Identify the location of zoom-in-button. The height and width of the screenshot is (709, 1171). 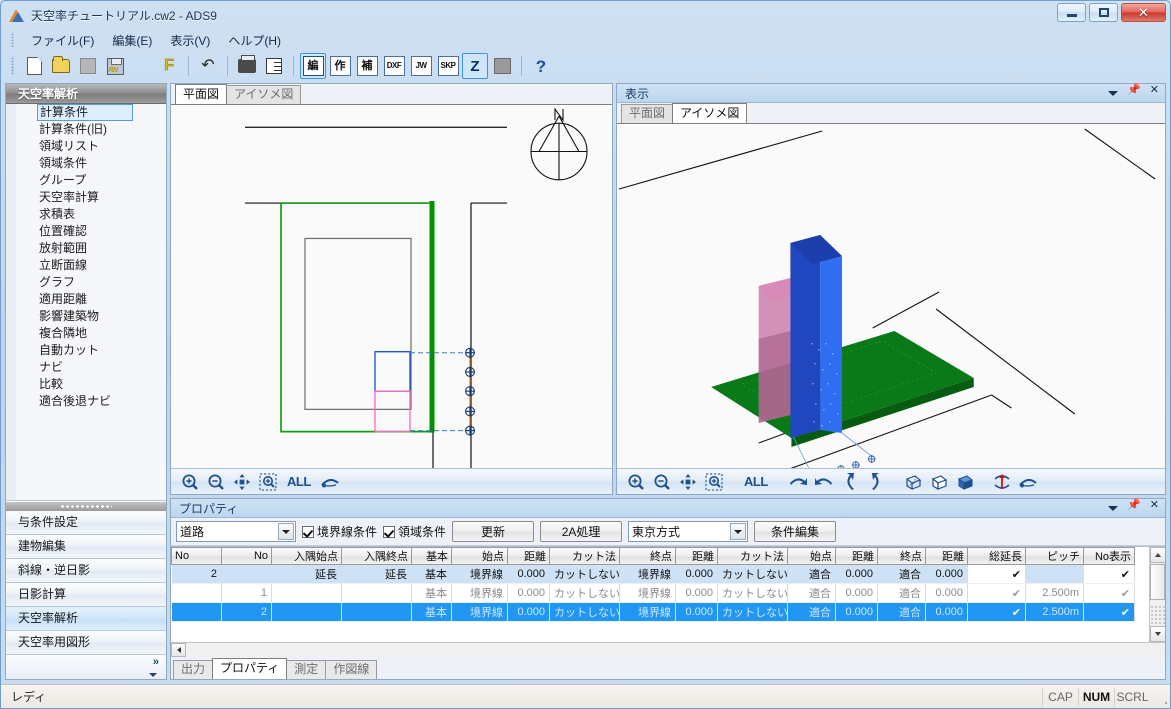
(190, 482).